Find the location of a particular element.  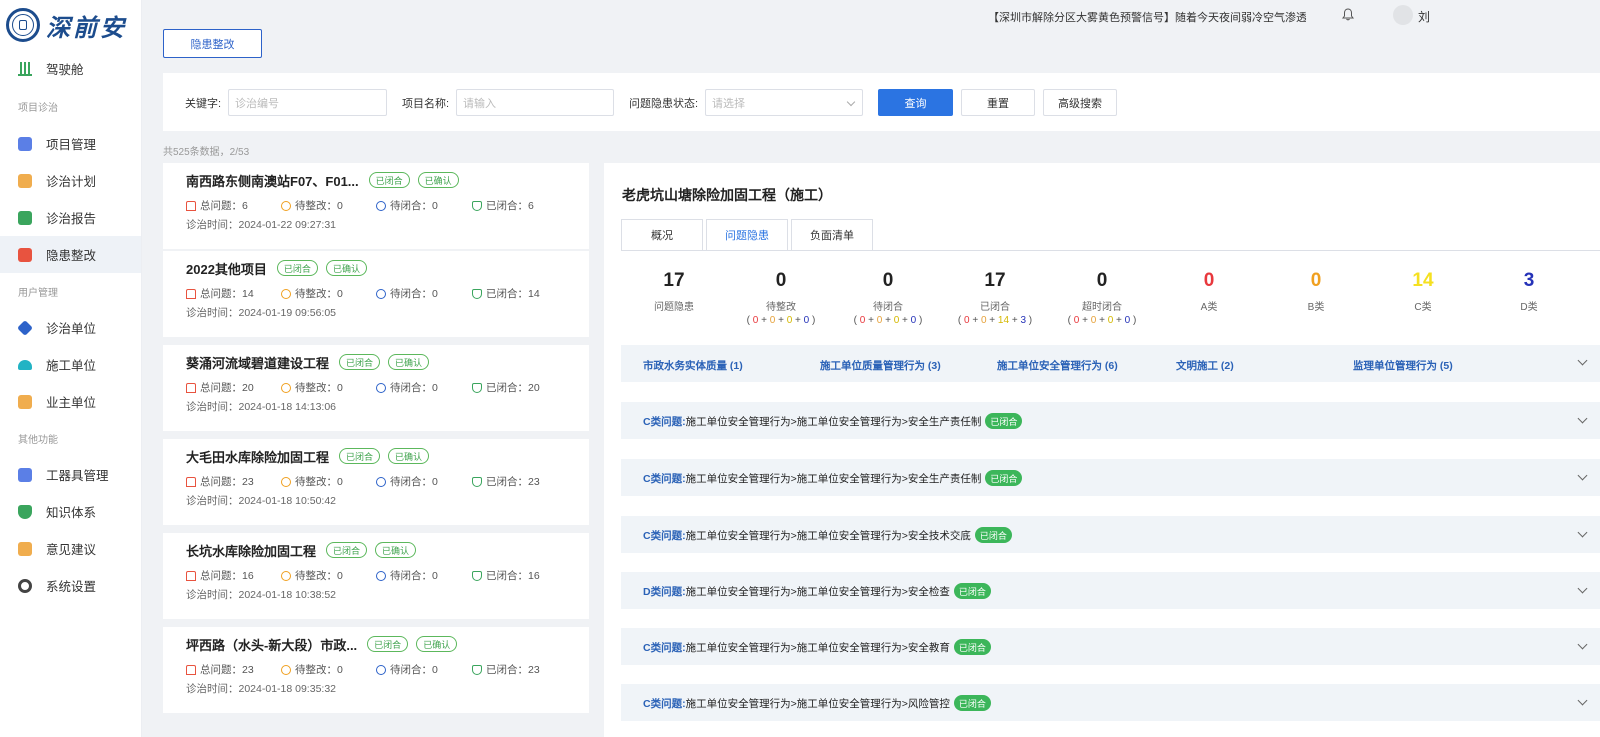

stat-label: 待整改： is located at coordinates (316, 294).